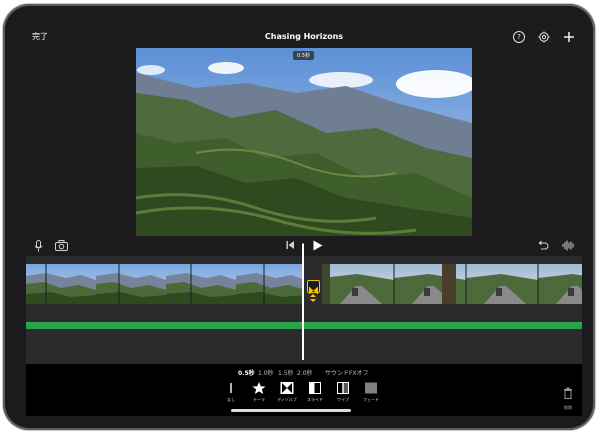 This screenshot has width=600, height=435. I want to click on transition-option-slide: スライド, so click(315, 392).